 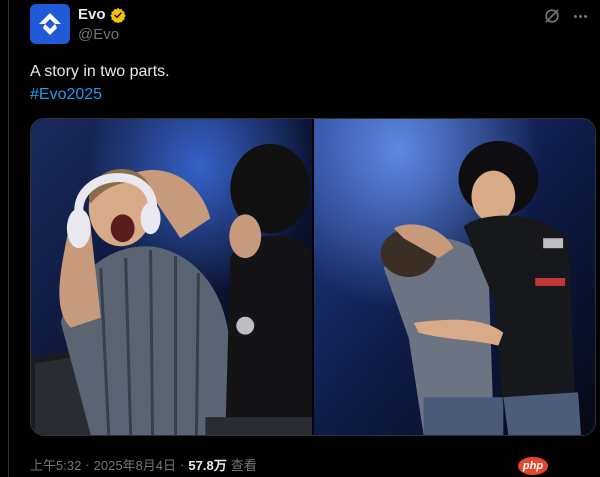 I want to click on tweet-text: A story in two parts., so click(x=100, y=71).